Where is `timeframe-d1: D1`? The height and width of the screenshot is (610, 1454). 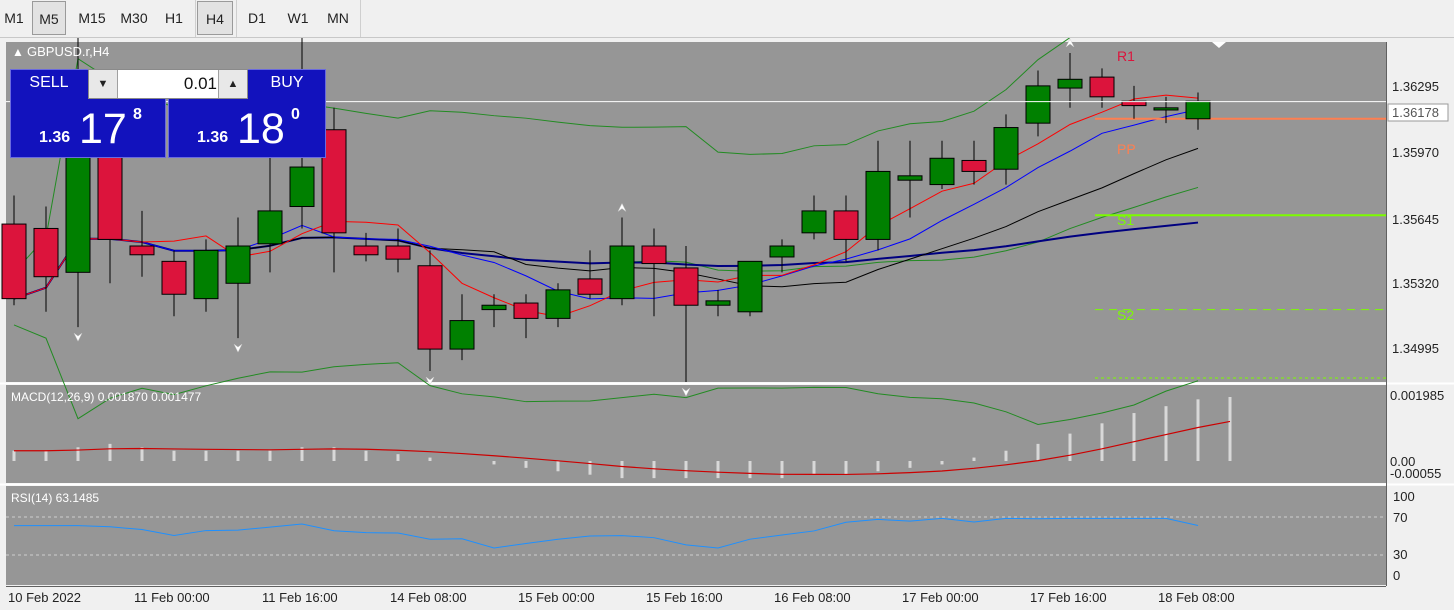 timeframe-d1: D1 is located at coordinates (257, 18).